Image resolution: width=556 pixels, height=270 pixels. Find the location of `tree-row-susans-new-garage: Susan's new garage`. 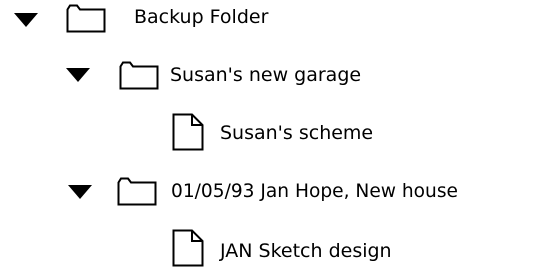

tree-row-susans-new-garage: Susan's new garage is located at coordinates (200, 75).